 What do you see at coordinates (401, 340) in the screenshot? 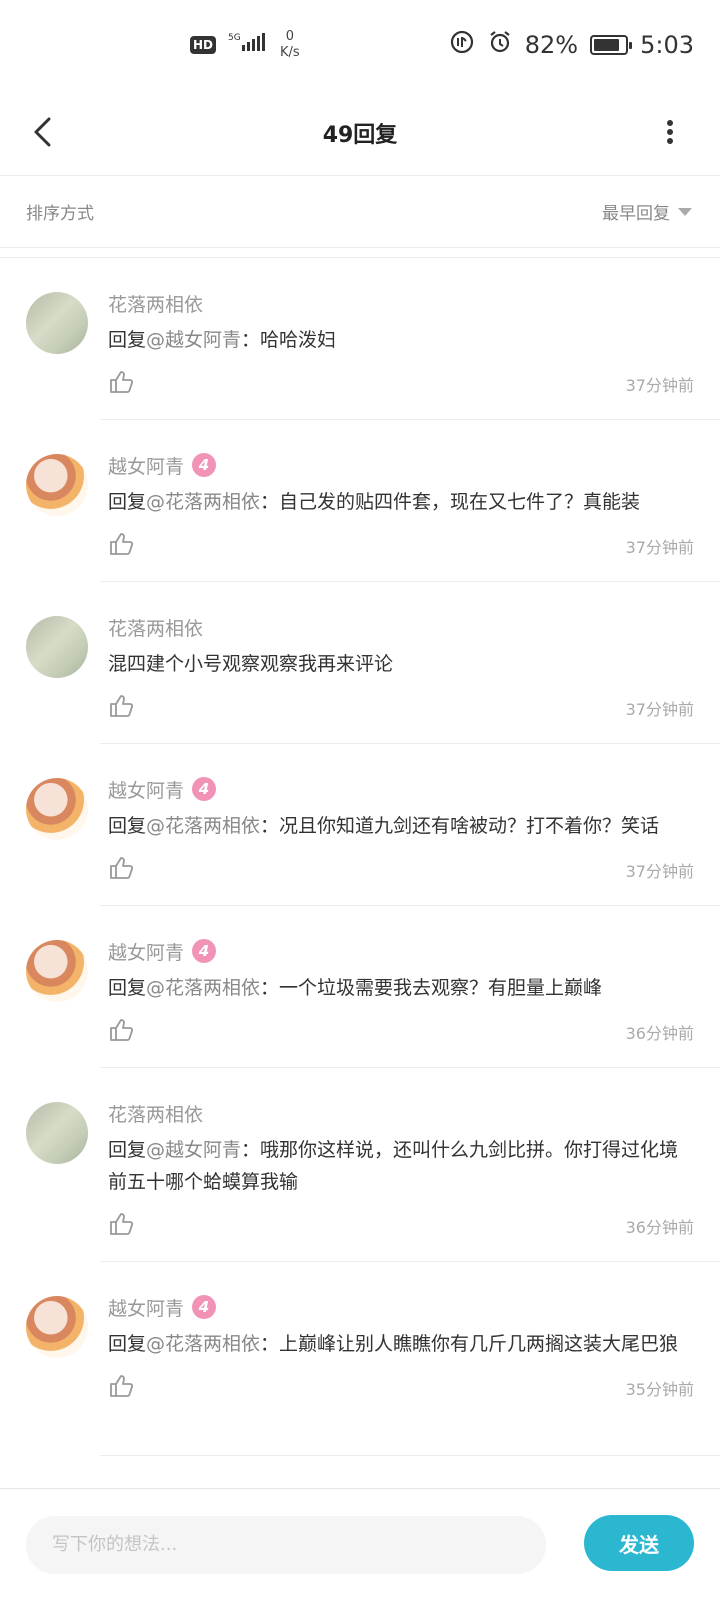
I see `reply-text: 回复@越女阿青：哈哈泼妇` at bounding box center [401, 340].